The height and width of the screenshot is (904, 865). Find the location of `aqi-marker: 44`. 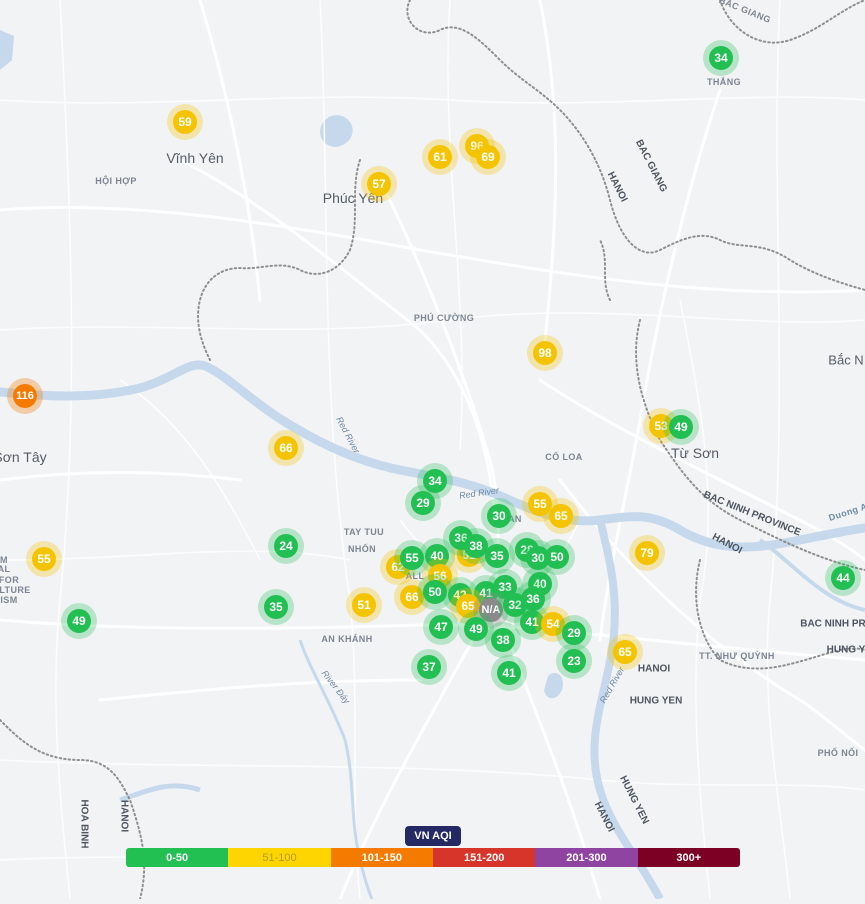

aqi-marker: 44 is located at coordinates (843, 578).